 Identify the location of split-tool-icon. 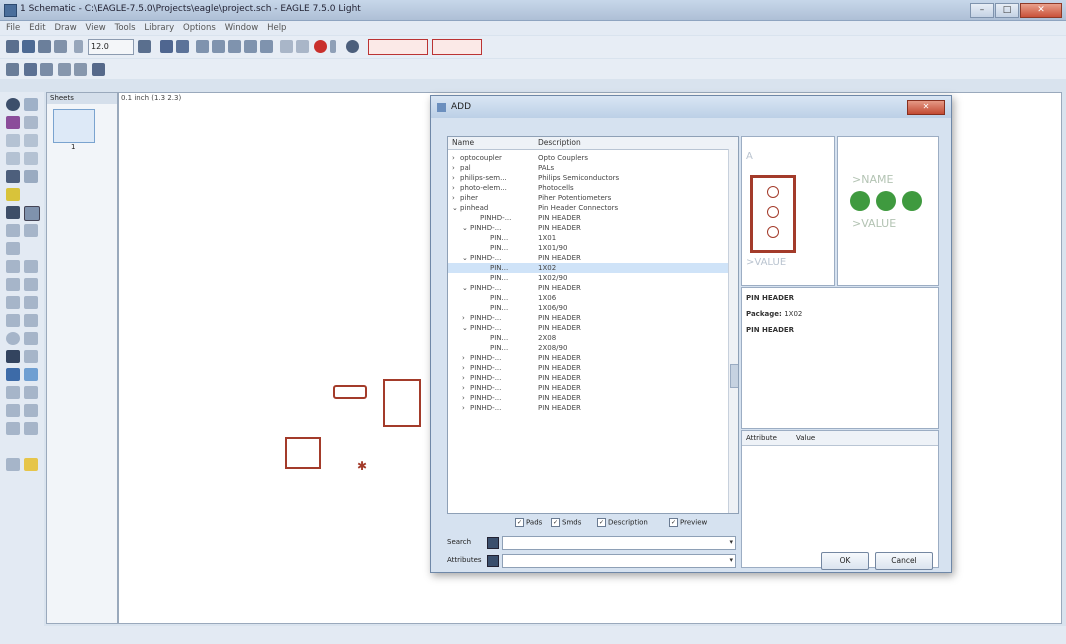
(13, 302).